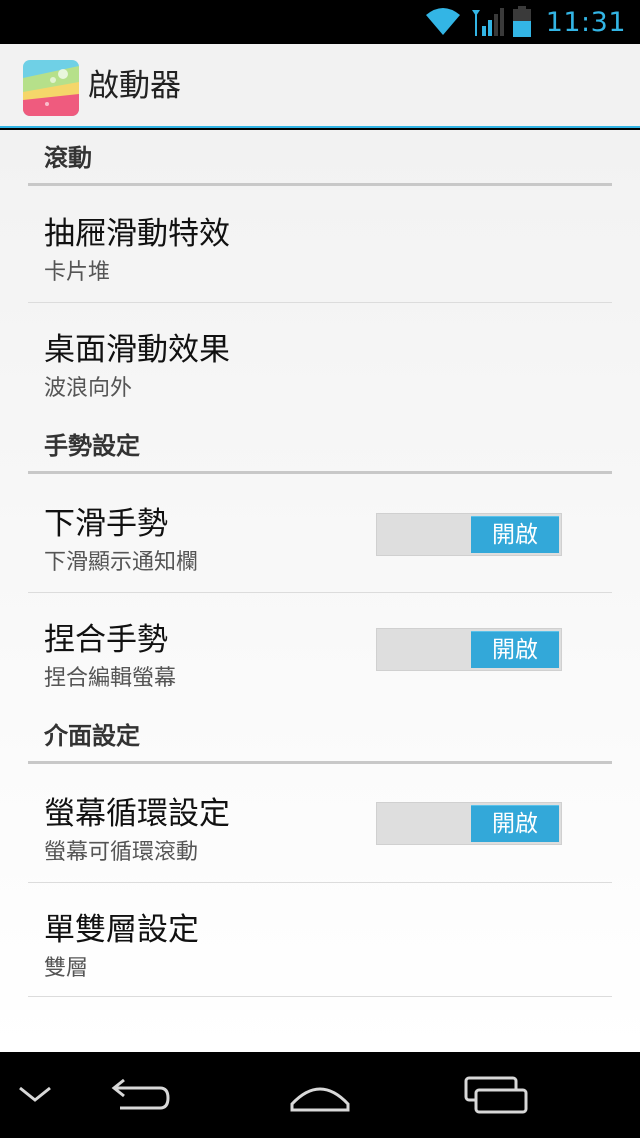 This screenshot has height=1138, width=640. What do you see at coordinates (487, 22) in the screenshot?
I see `signal-icon` at bounding box center [487, 22].